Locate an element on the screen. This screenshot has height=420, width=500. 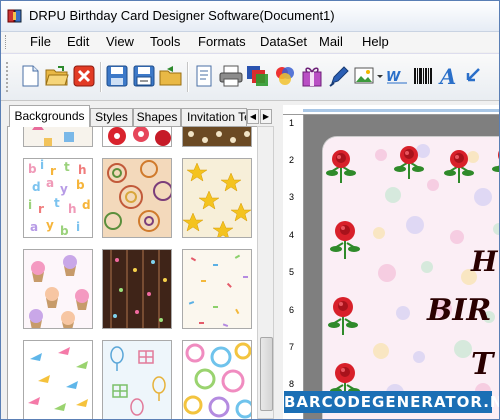
menu-file: File is located at coordinates (40, 41).